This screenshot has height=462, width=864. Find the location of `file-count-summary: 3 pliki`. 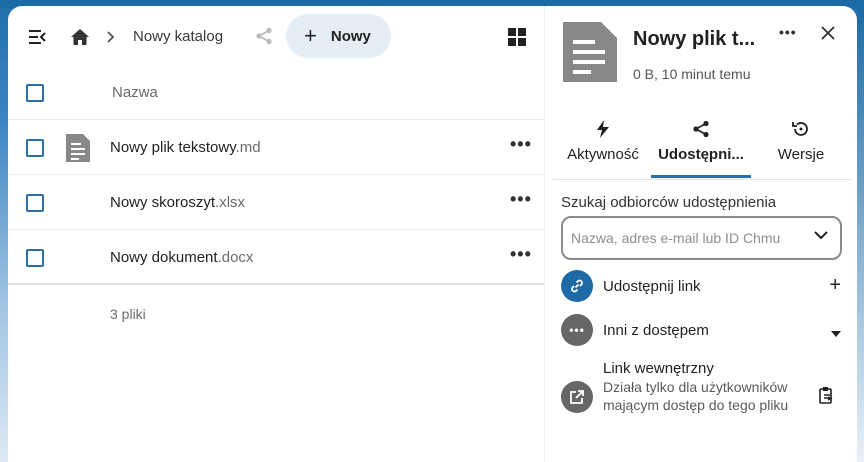

file-count-summary: 3 pliki is located at coordinates (128, 314).